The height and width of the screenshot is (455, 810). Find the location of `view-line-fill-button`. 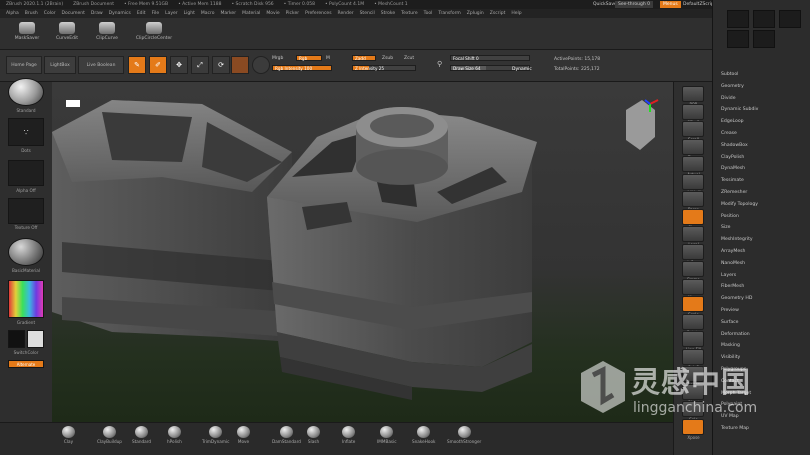

view-line-fill-button is located at coordinates (693, 339).